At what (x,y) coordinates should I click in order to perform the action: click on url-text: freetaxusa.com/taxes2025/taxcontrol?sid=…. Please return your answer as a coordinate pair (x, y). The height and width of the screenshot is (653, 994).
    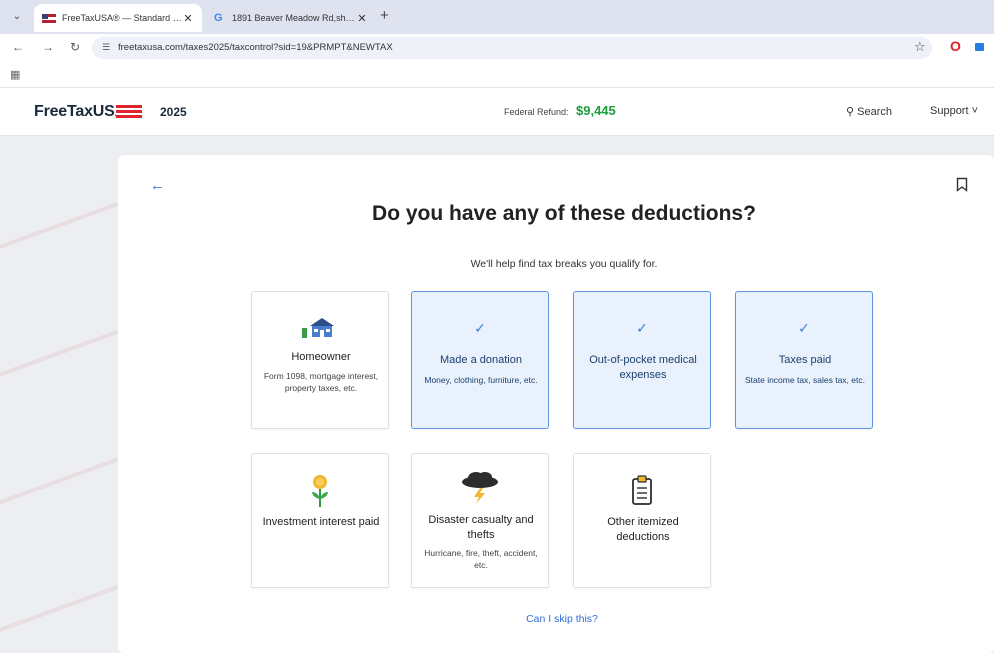
    Looking at the image, I should click on (255, 47).